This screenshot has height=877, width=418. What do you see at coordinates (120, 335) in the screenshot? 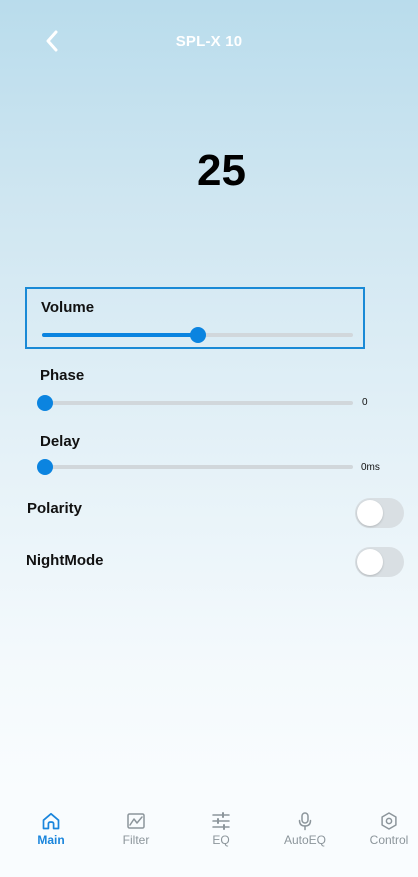
I see `volume-slider-fill` at bounding box center [120, 335].